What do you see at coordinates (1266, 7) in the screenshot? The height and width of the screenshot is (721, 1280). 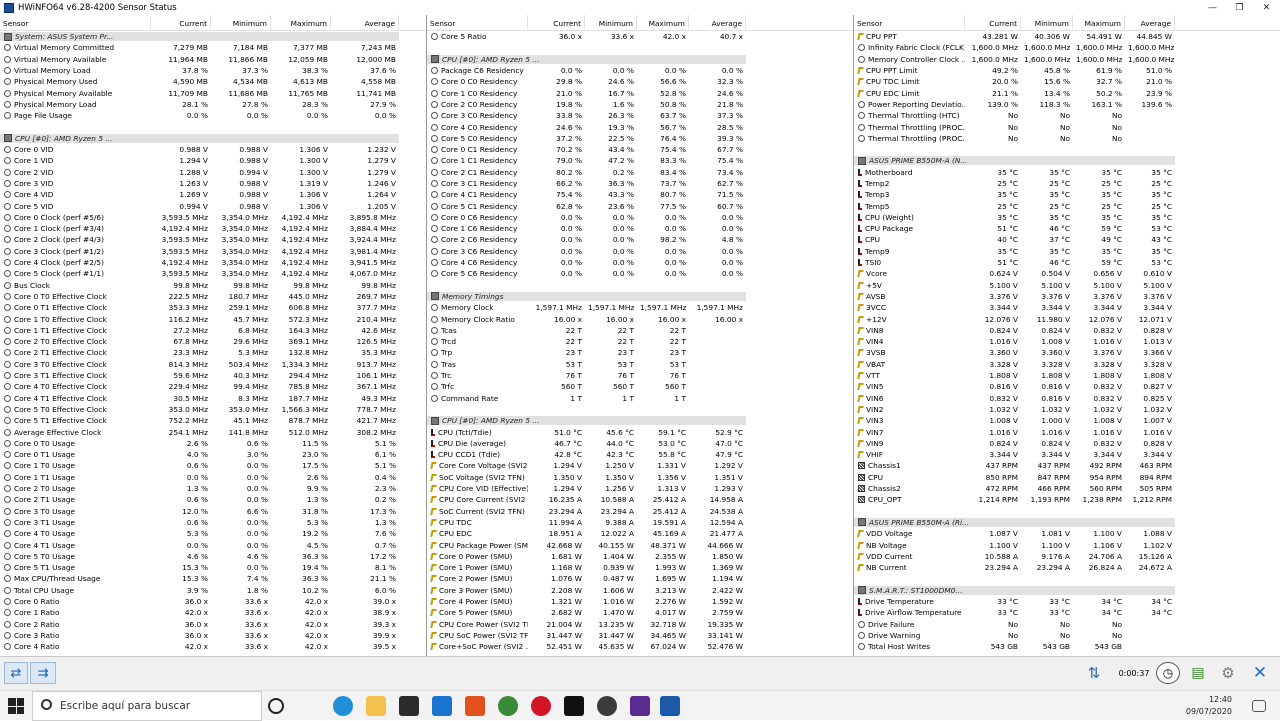 I see `close-button: ✕` at bounding box center [1266, 7].